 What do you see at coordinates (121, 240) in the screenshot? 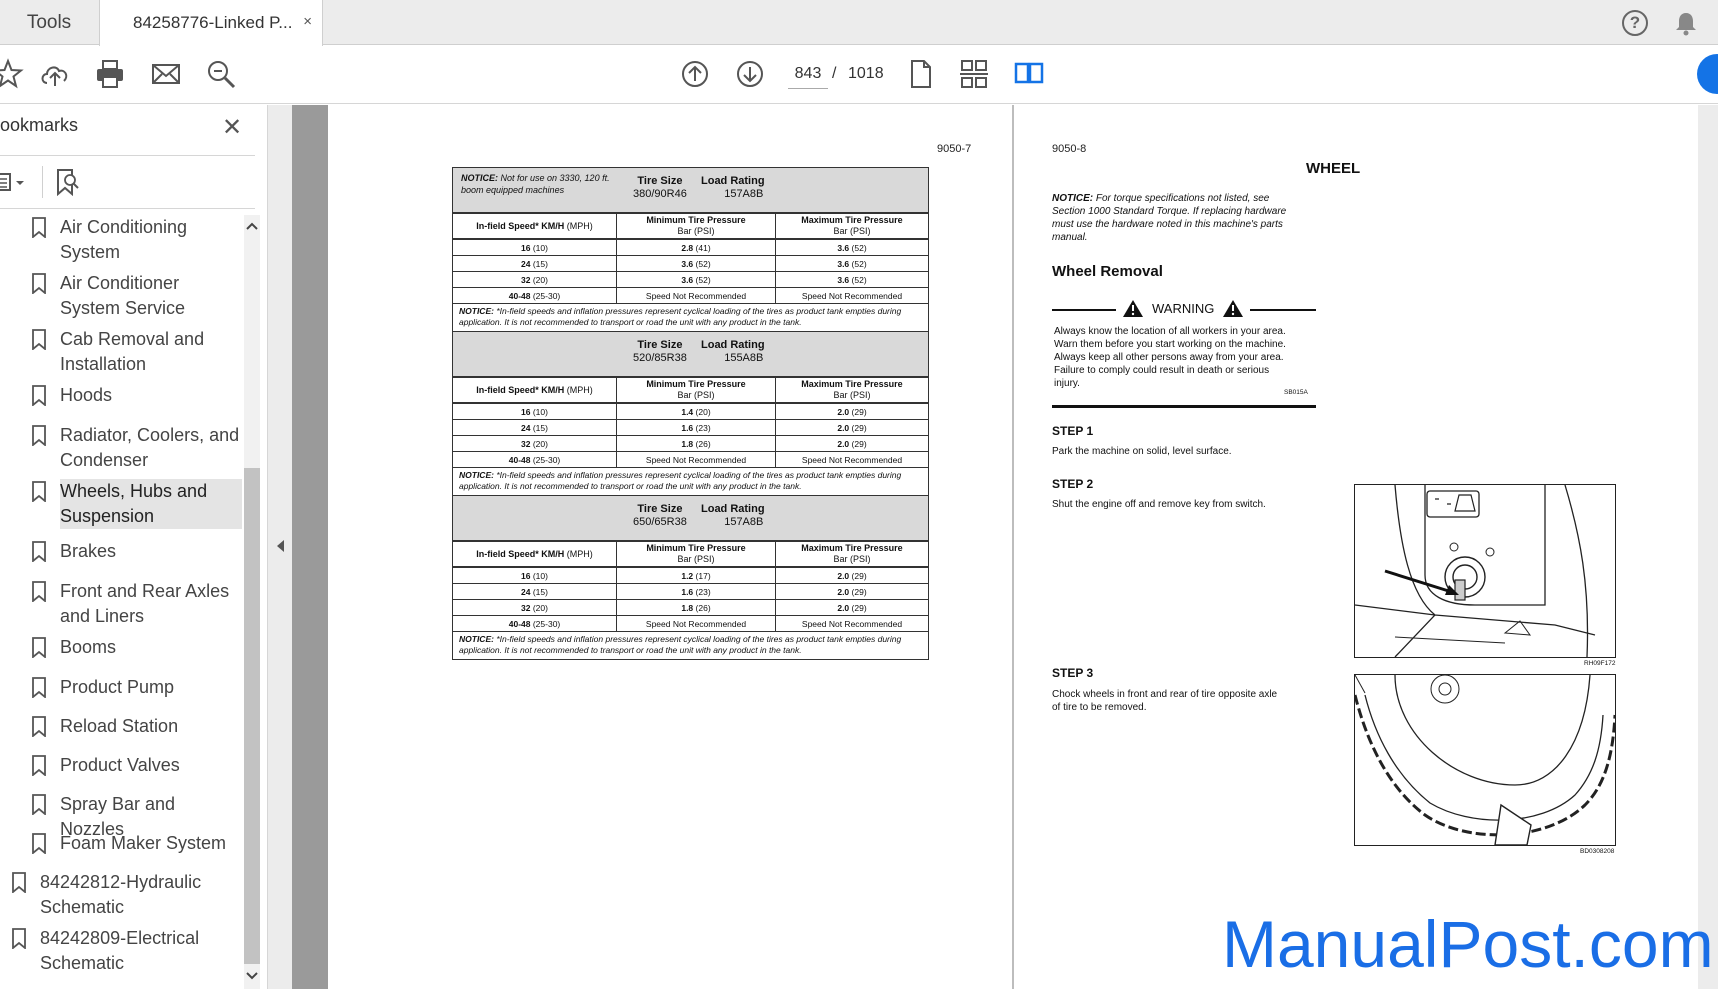
I see `bookmark-item: Air Conditioning System` at bounding box center [121, 240].